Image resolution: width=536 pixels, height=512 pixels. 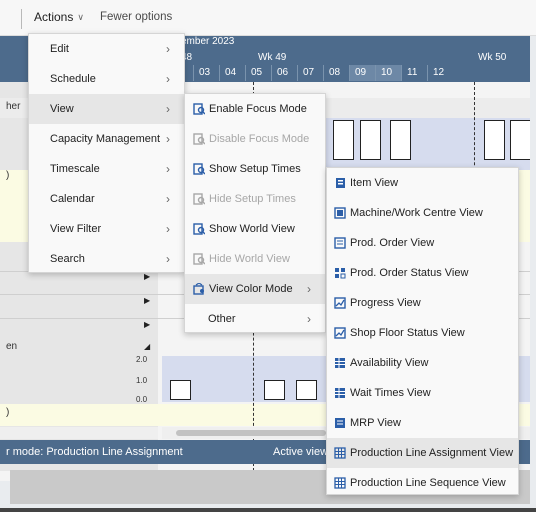 What do you see at coordinates (106, 79) in the screenshot?
I see `menu-item-schedule: Schedule ›` at bounding box center [106, 79].